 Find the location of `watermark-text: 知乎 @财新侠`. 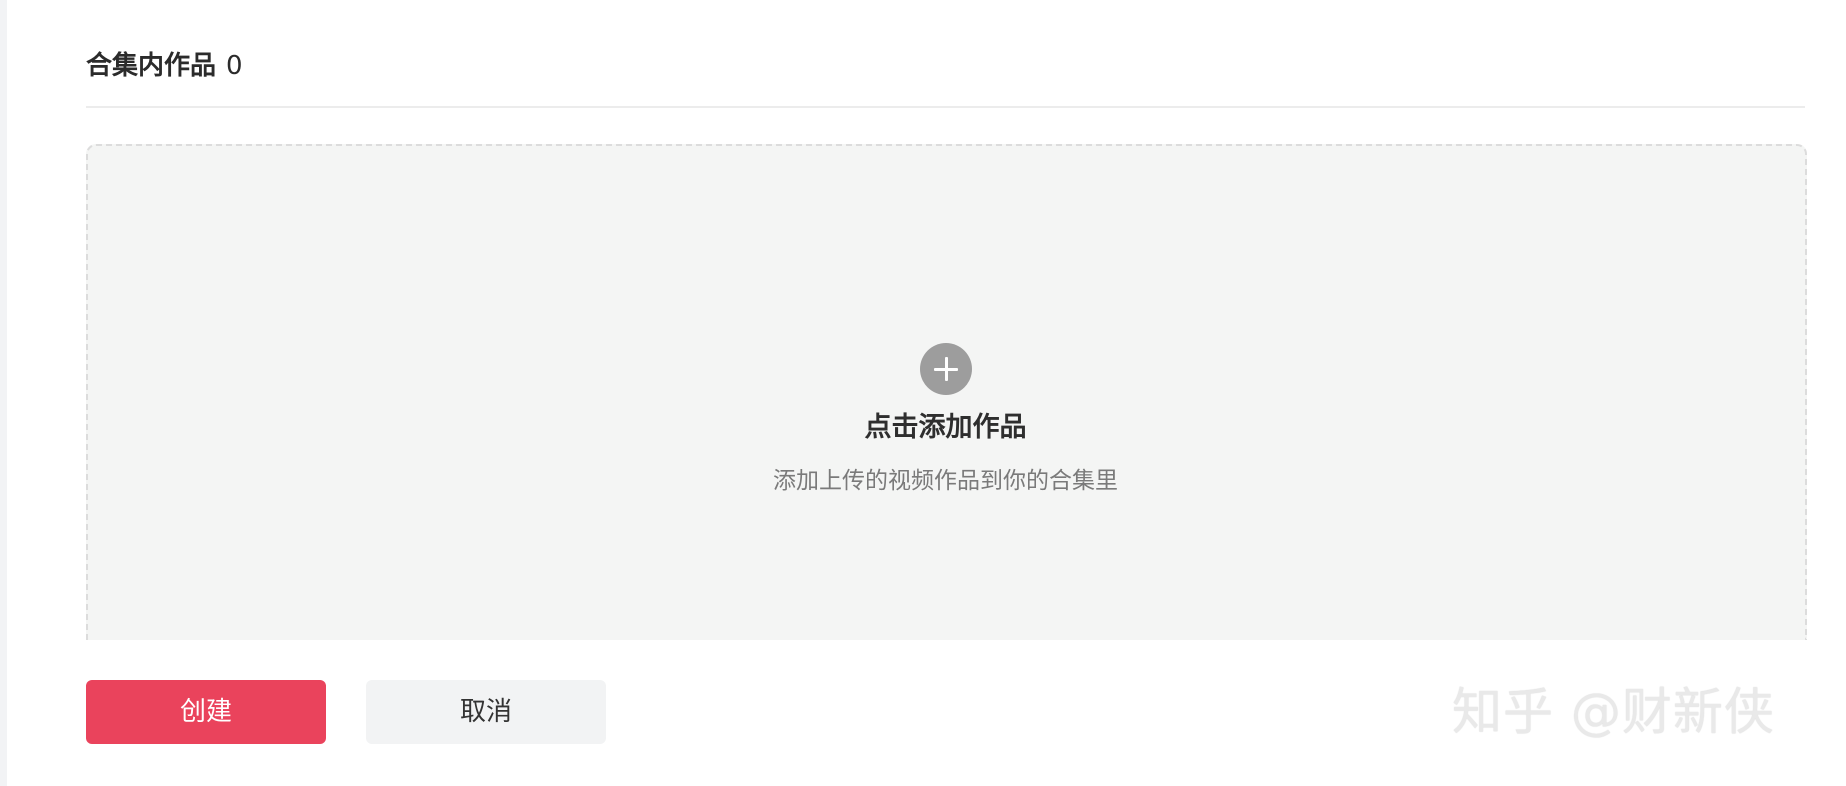

watermark-text: 知乎 @财新侠 is located at coordinates (1613, 712).